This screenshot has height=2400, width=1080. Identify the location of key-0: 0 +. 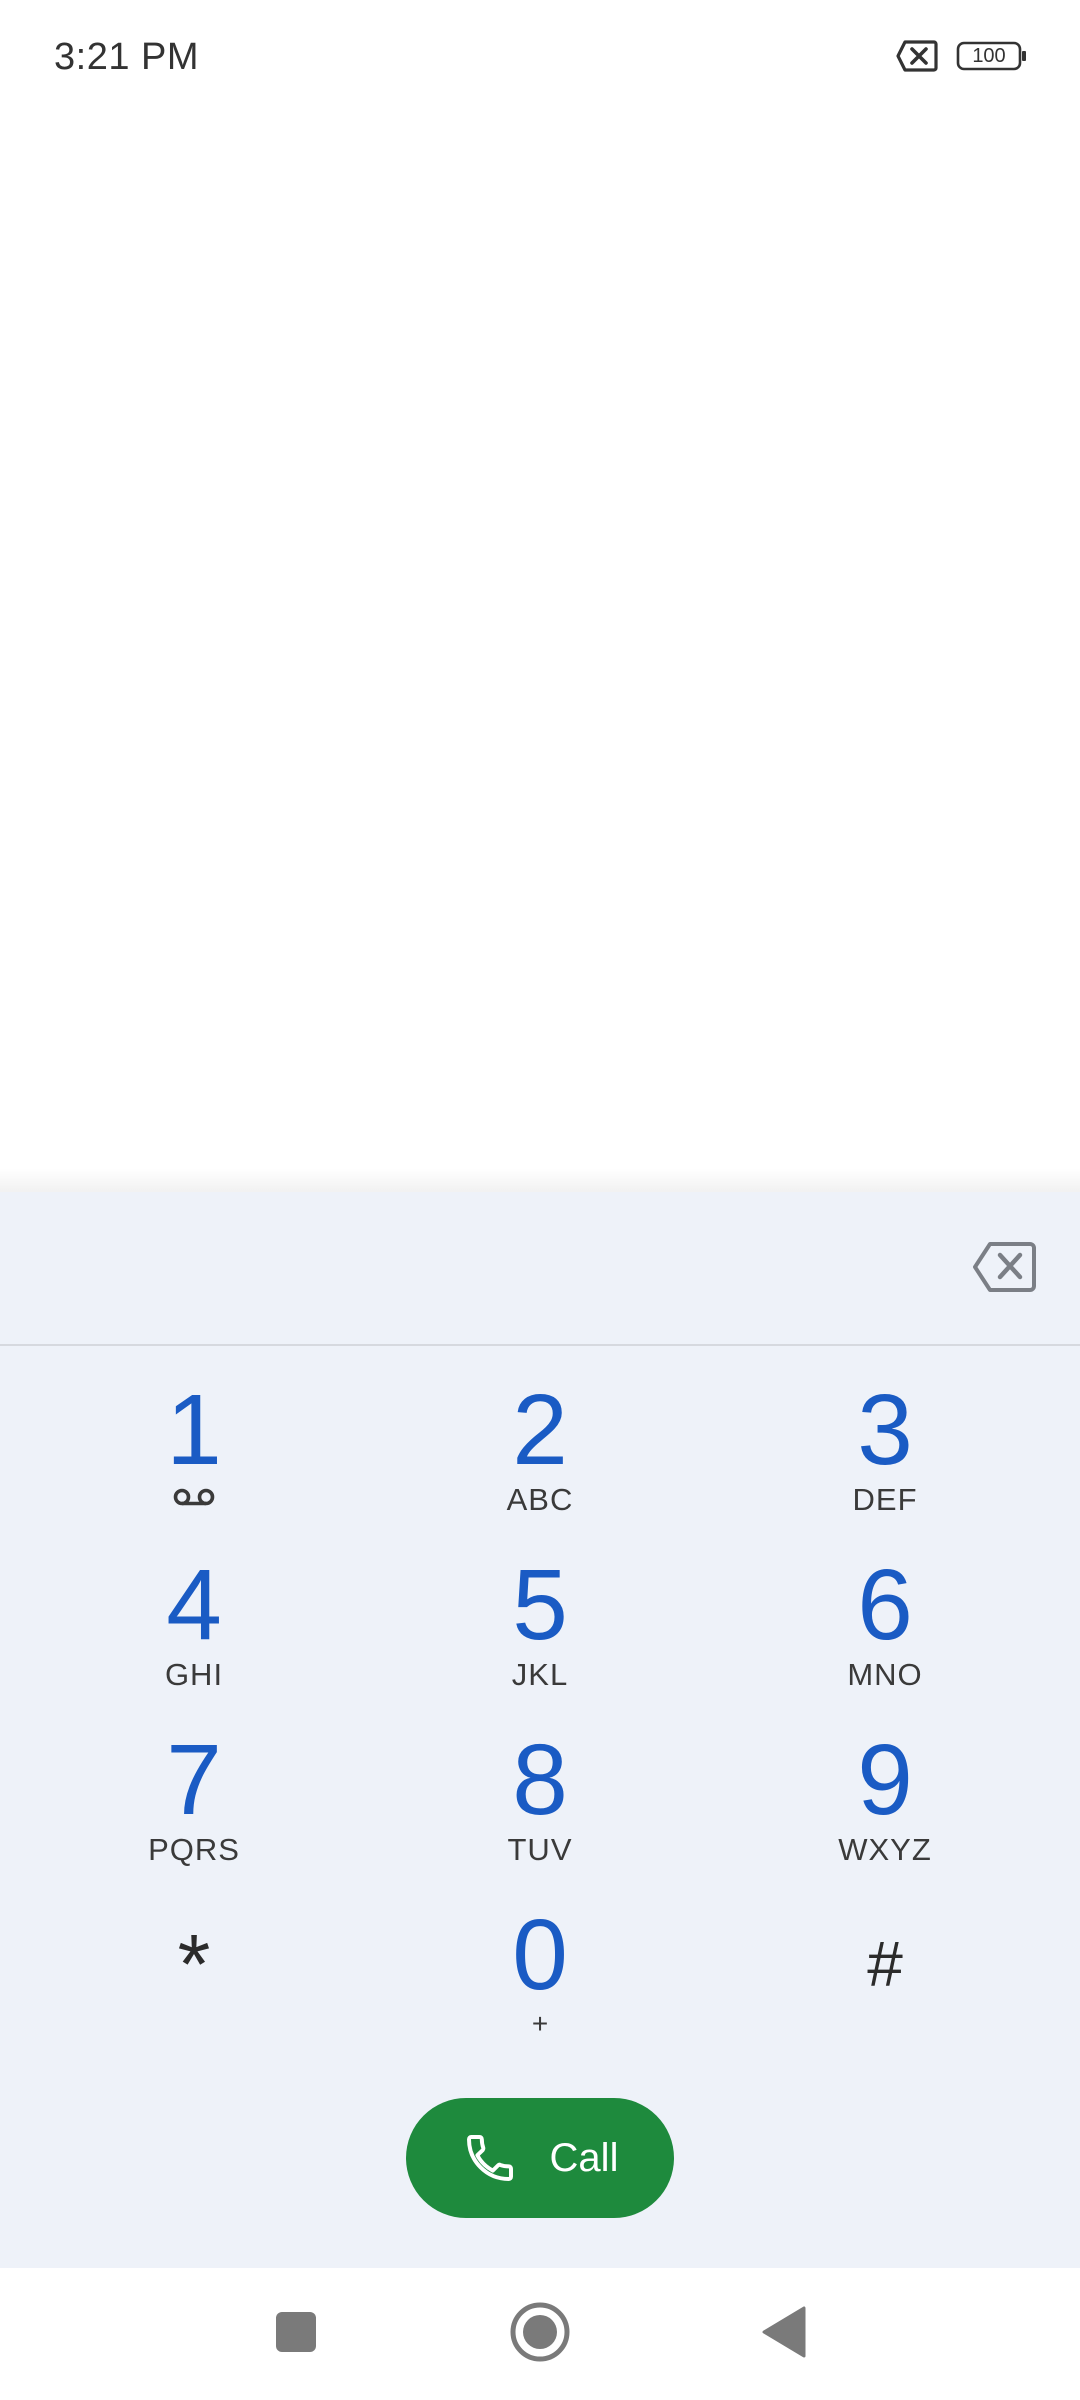
(540, 1985).